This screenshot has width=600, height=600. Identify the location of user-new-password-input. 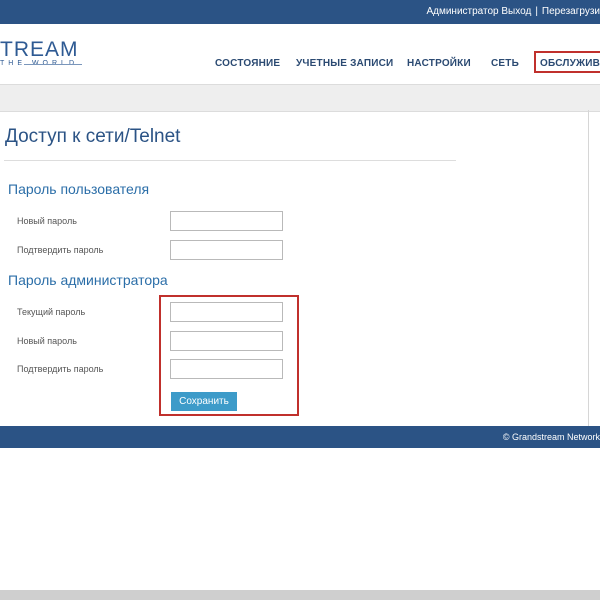
(226, 221).